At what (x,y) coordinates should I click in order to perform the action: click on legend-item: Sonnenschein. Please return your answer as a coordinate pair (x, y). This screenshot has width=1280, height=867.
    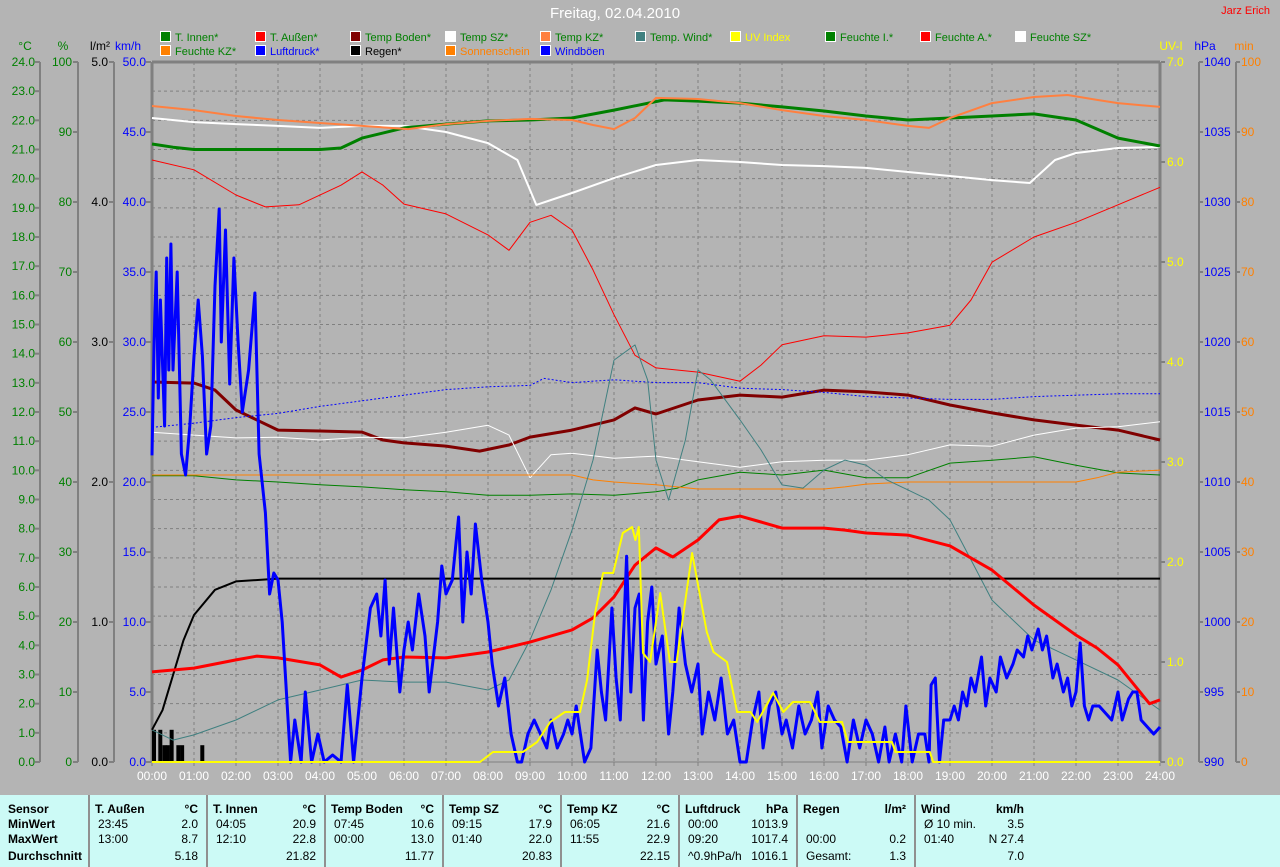
    Looking at the image, I should click on (487, 51).